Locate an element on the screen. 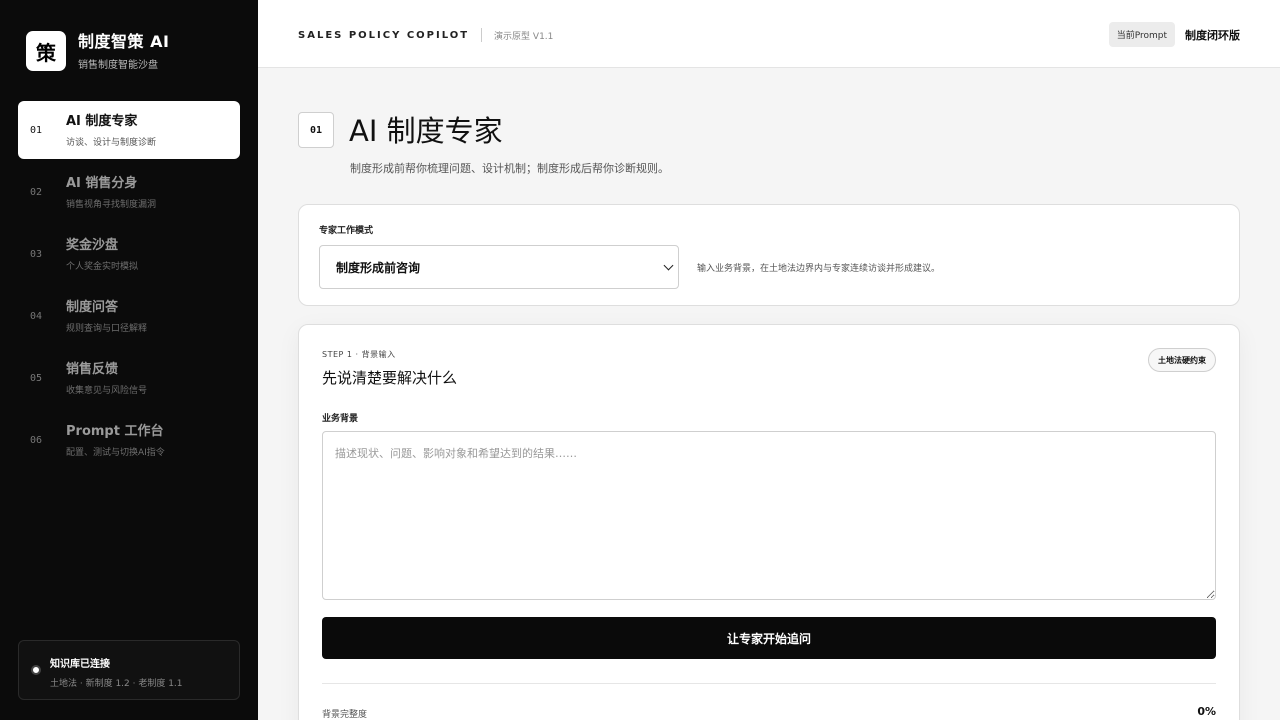 The image size is (1280, 720). page-subtitle: 制度形成前帮你梳理问题、设计机制；制度形成后帮你诊断规则。 is located at coordinates (509, 168).